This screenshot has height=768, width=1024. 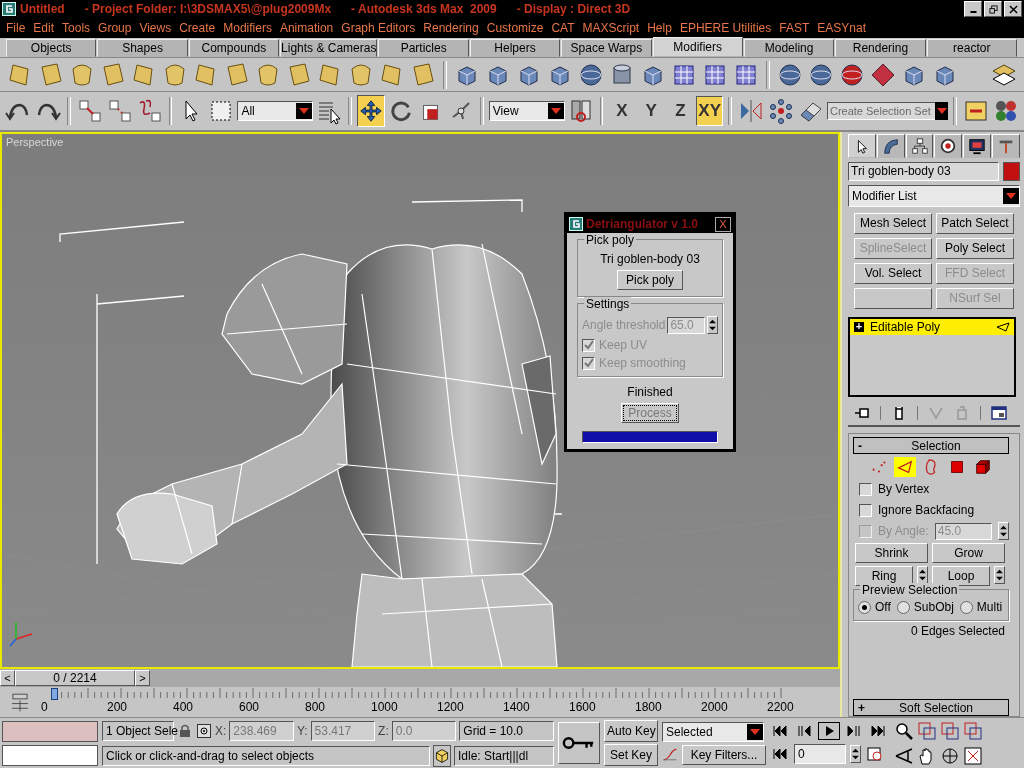 What do you see at coordinates (453, 28) in the screenshot?
I see `menu-item: Rendering` at bounding box center [453, 28].